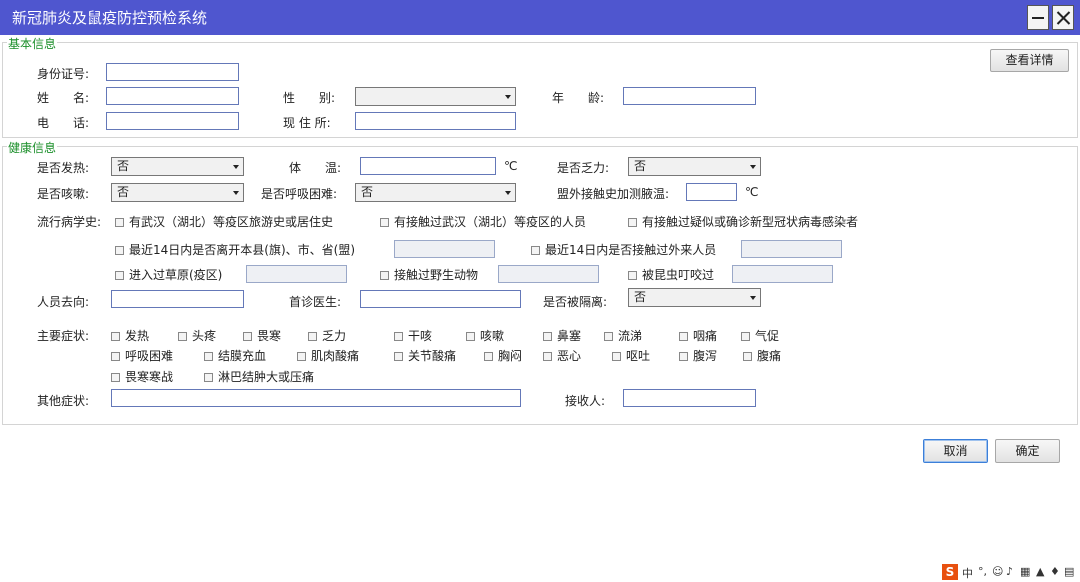 The image size is (1080, 582). What do you see at coordinates (578, 98) in the screenshot?
I see `age-label: 年 龄:` at bounding box center [578, 98].